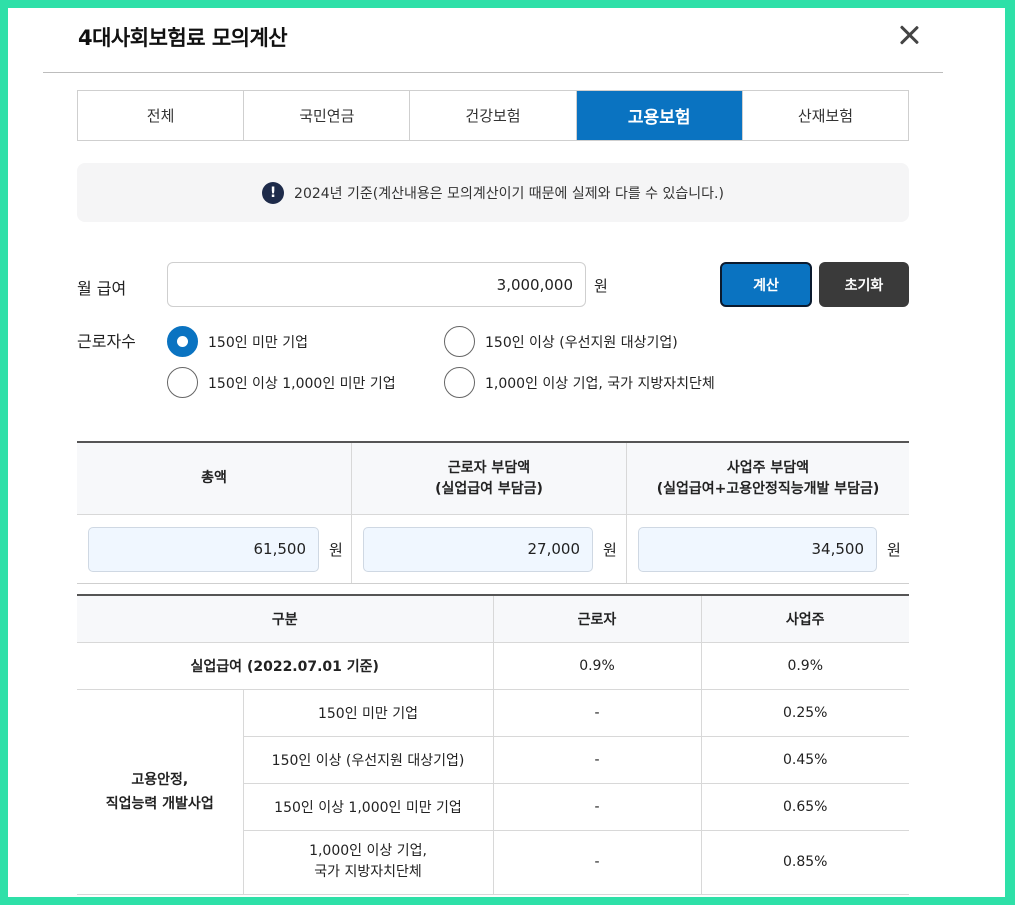 The image size is (1015, 905). What do you see at coordinates (600, 383) in the screenshot?
I see `radio-label: 1,000인 이상 기업, 국가 지방자치단체` at bounding box center [600, 383].